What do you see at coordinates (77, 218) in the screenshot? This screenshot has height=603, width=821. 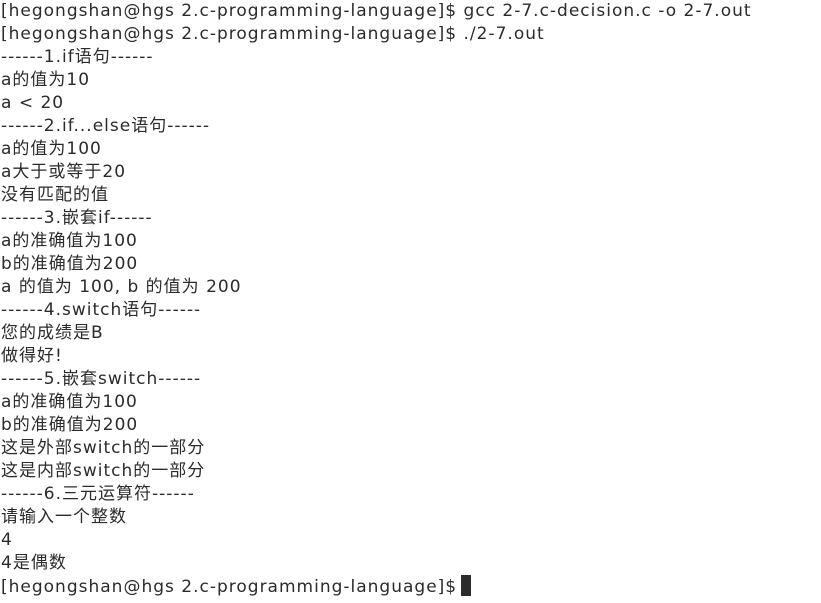 I see `terminal-line: ------3.嵌套if------` at bounding box center [77, 218].